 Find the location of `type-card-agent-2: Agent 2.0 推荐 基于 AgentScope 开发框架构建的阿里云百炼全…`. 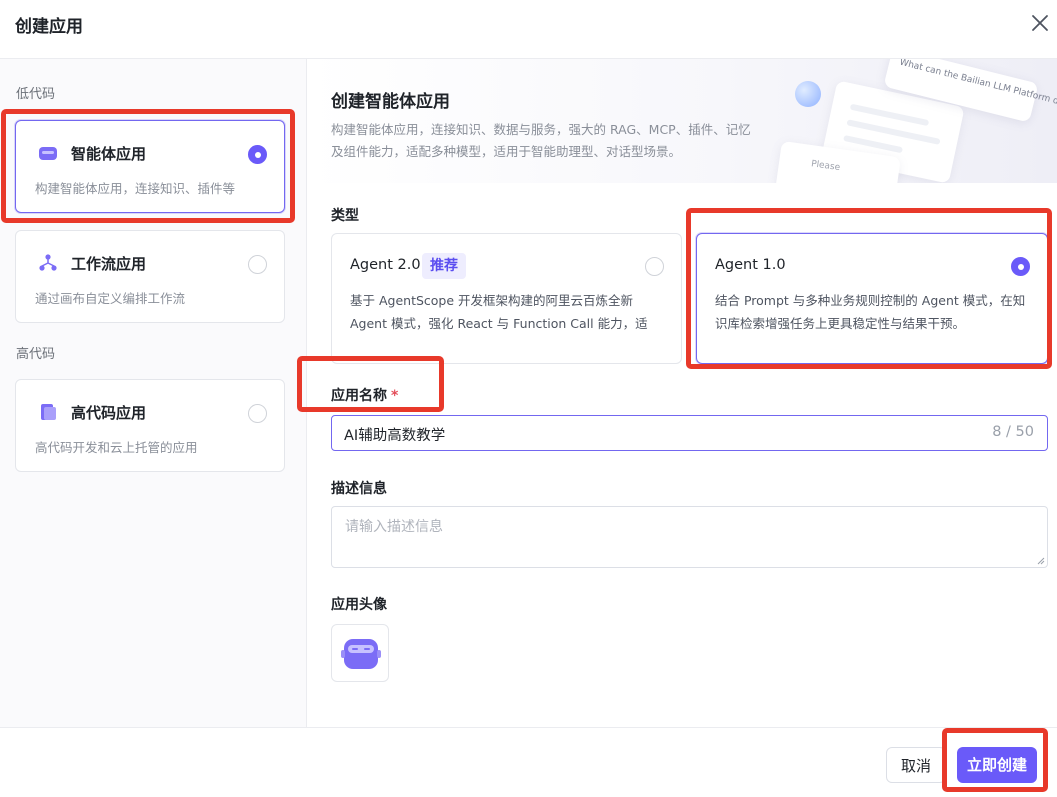

type-card-agent-2: Agent 2.0 推荐 基于 AgentScope 开发框架构建的阿里云百炼全… is located at coordinates (506, 298).